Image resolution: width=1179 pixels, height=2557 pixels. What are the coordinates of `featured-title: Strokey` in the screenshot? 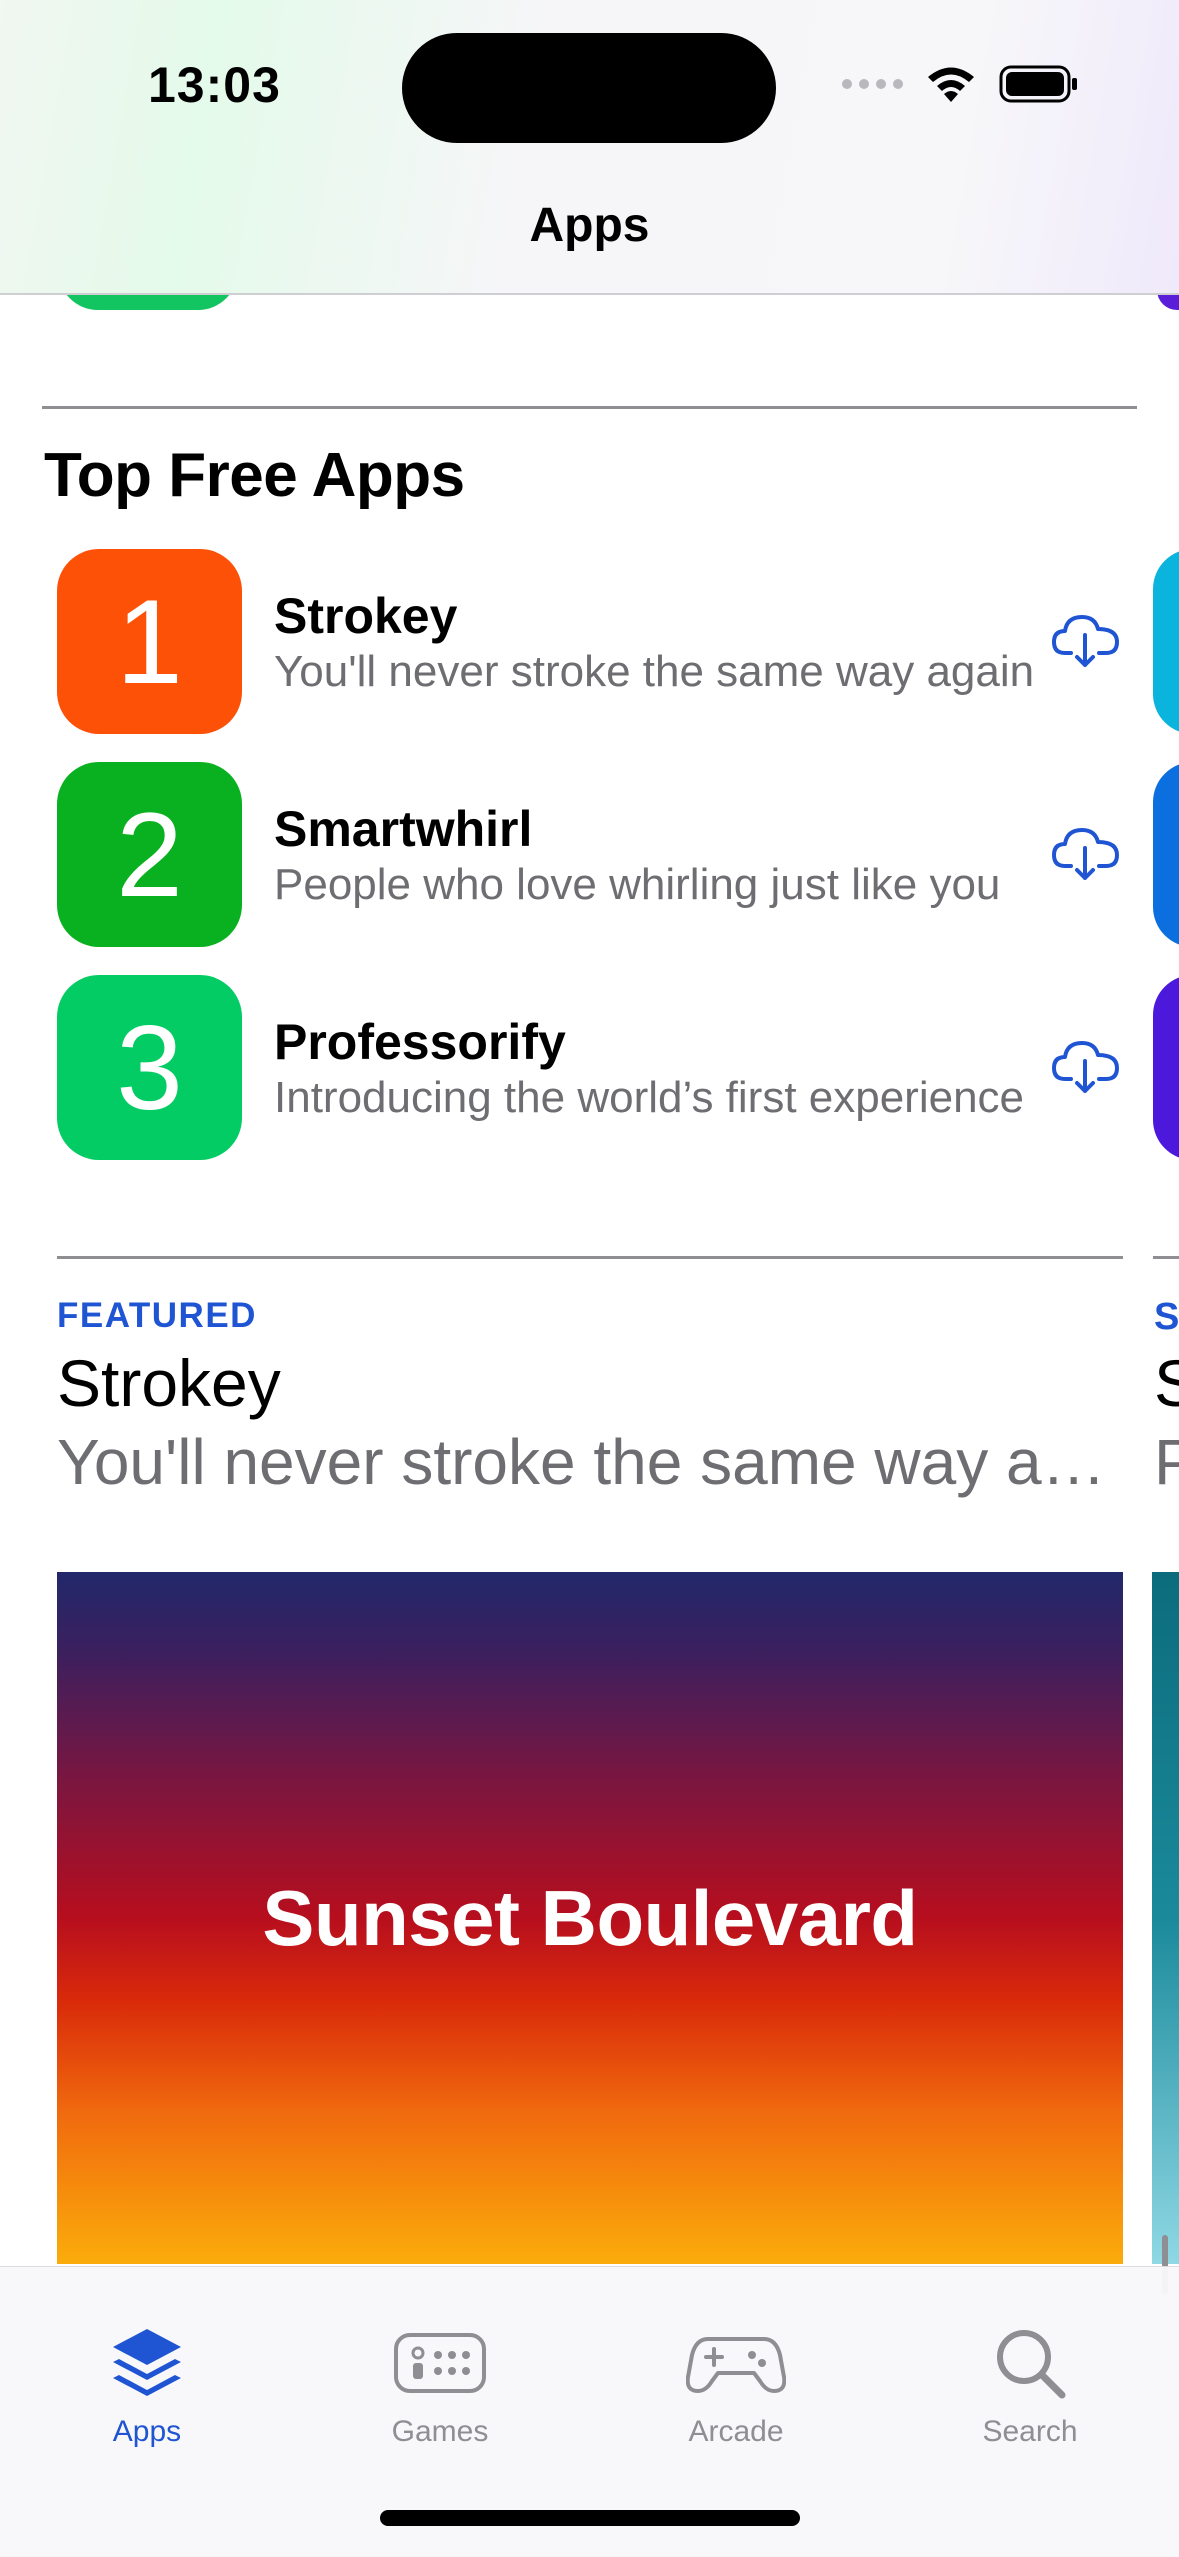 It's located at (169, 1383).